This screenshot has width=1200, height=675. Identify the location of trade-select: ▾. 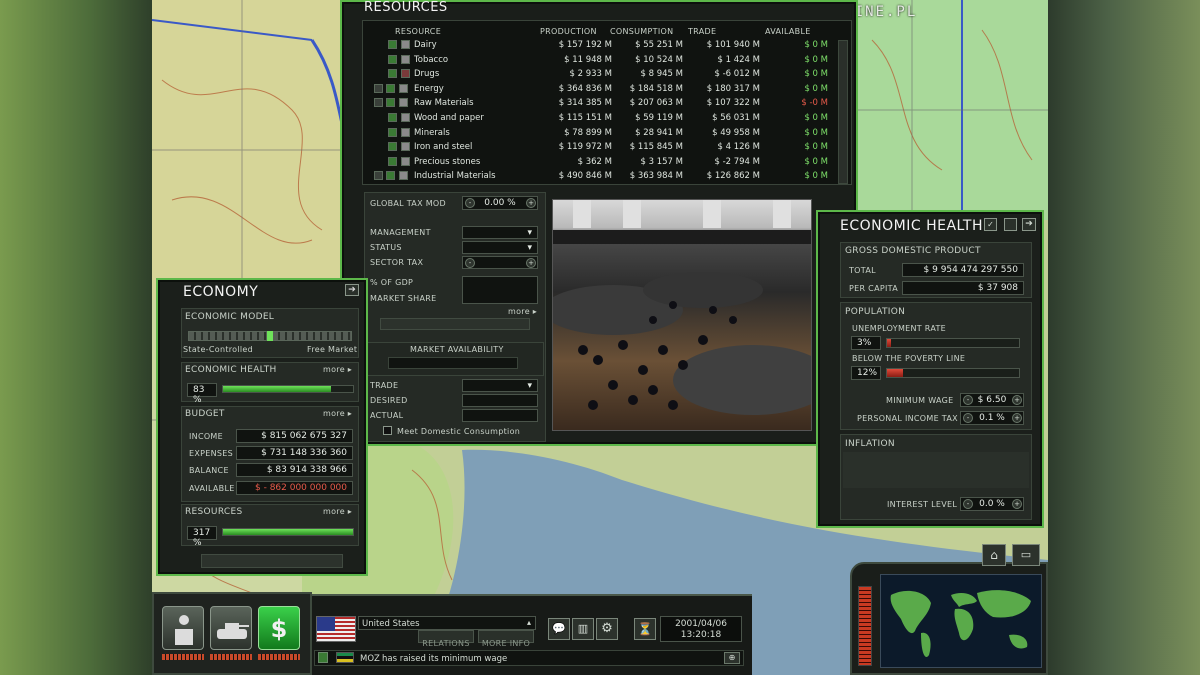
(500, 385).